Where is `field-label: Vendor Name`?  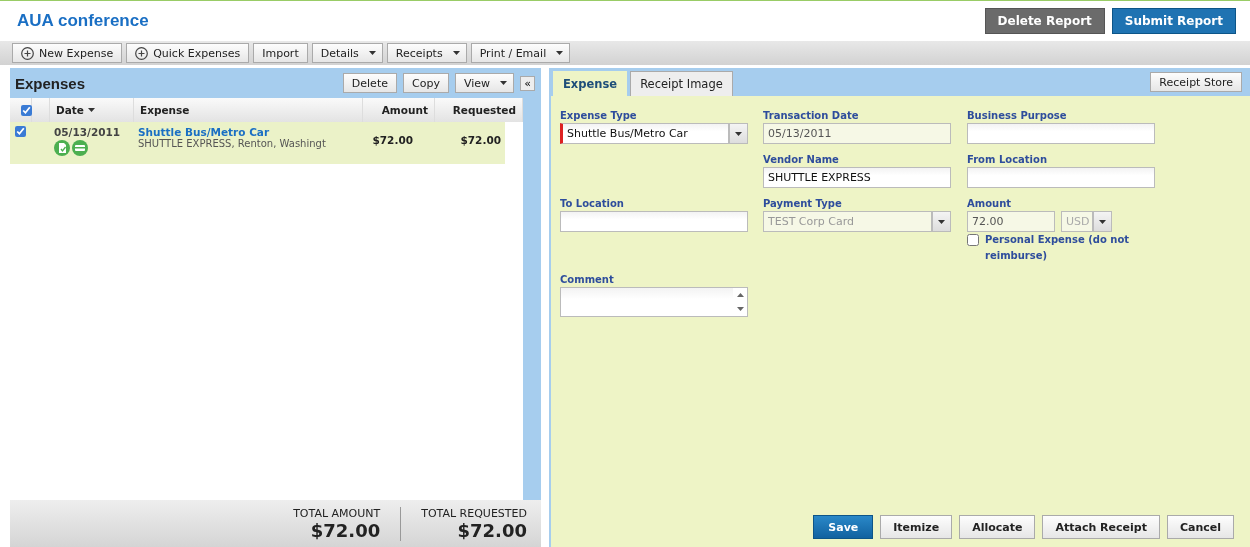 field-label: Vendor Name is located at coordinates (801, 159).